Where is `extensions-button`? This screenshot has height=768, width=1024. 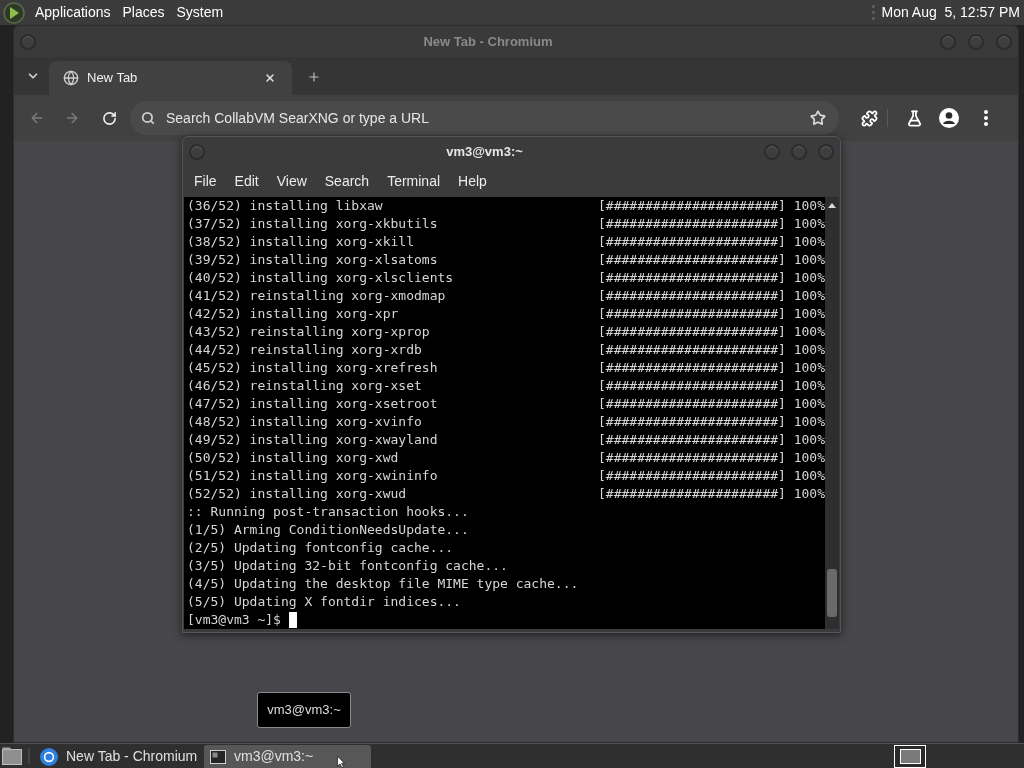
extensions-button is located at coordinates (869, 118).